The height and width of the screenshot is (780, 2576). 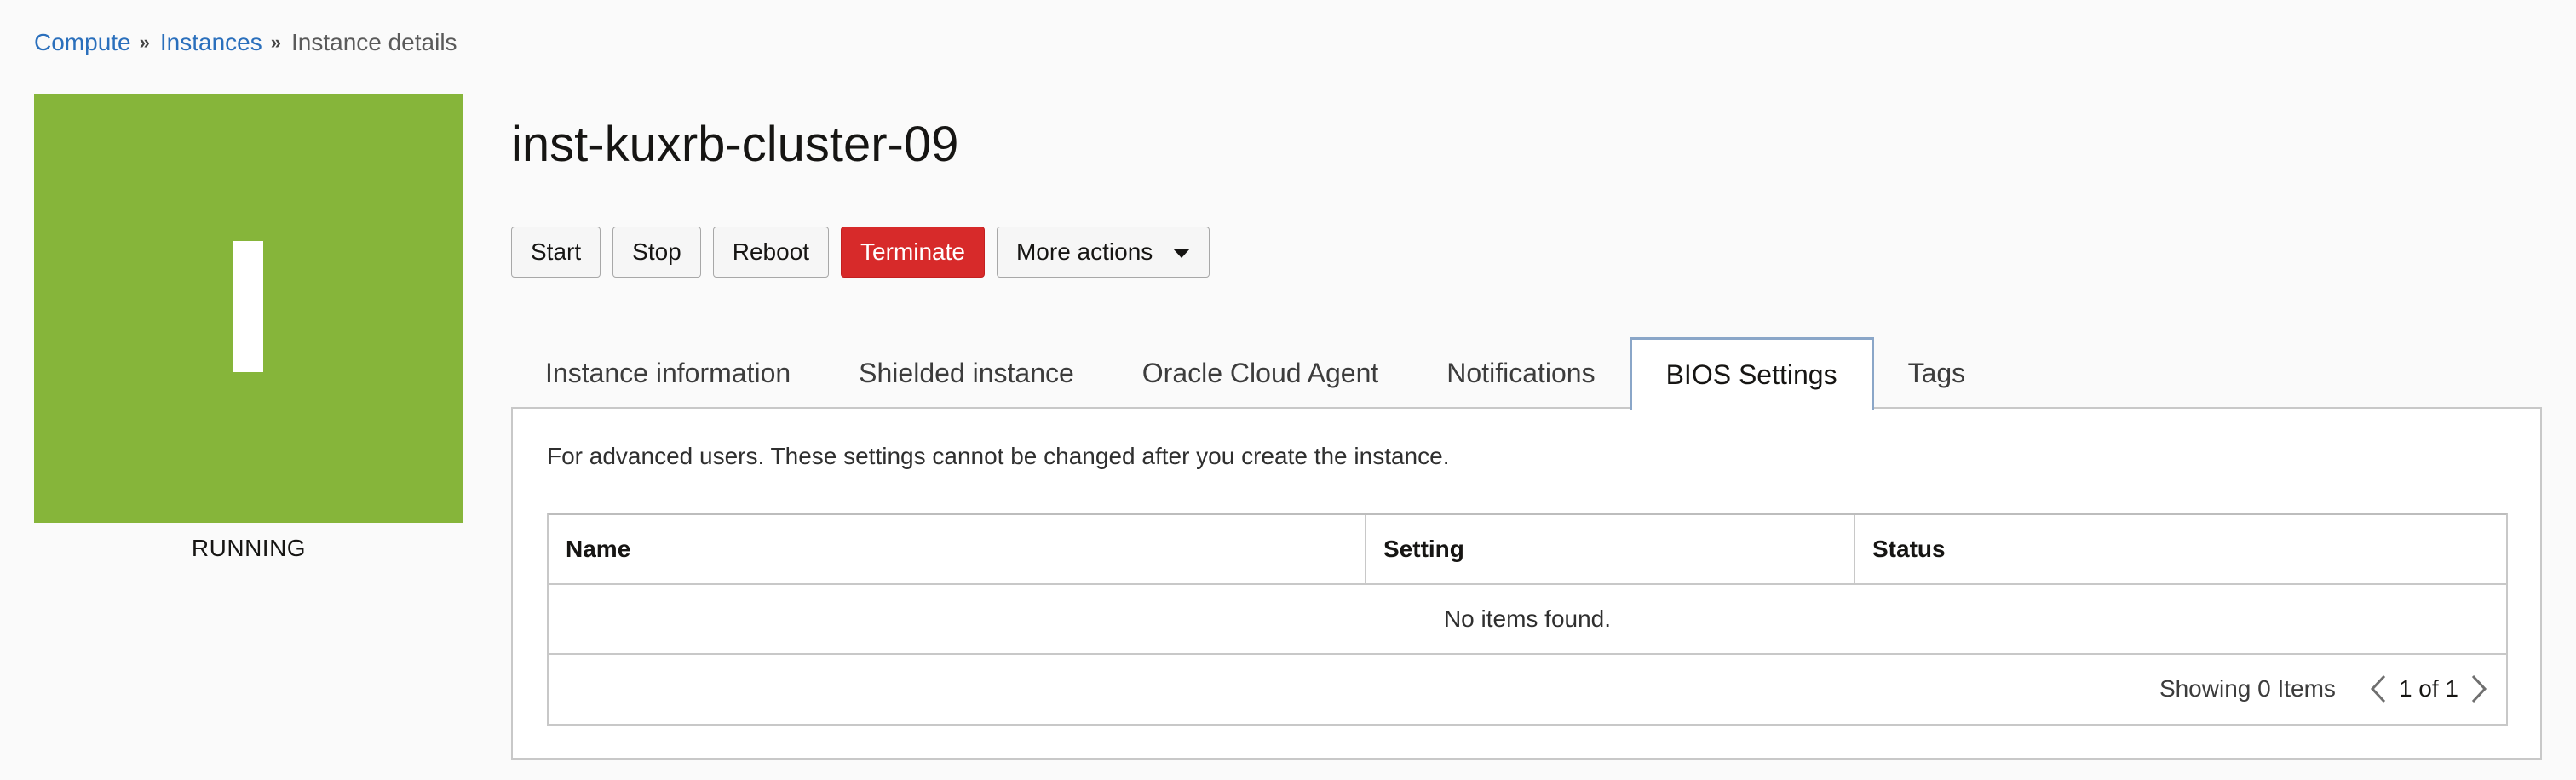 What do you see at coordinates (1261, 373) in the screenshot?
I see `tab-oracle-cloud-agent: Oracle Cloud Agent` at bounding box center [1261, 373].